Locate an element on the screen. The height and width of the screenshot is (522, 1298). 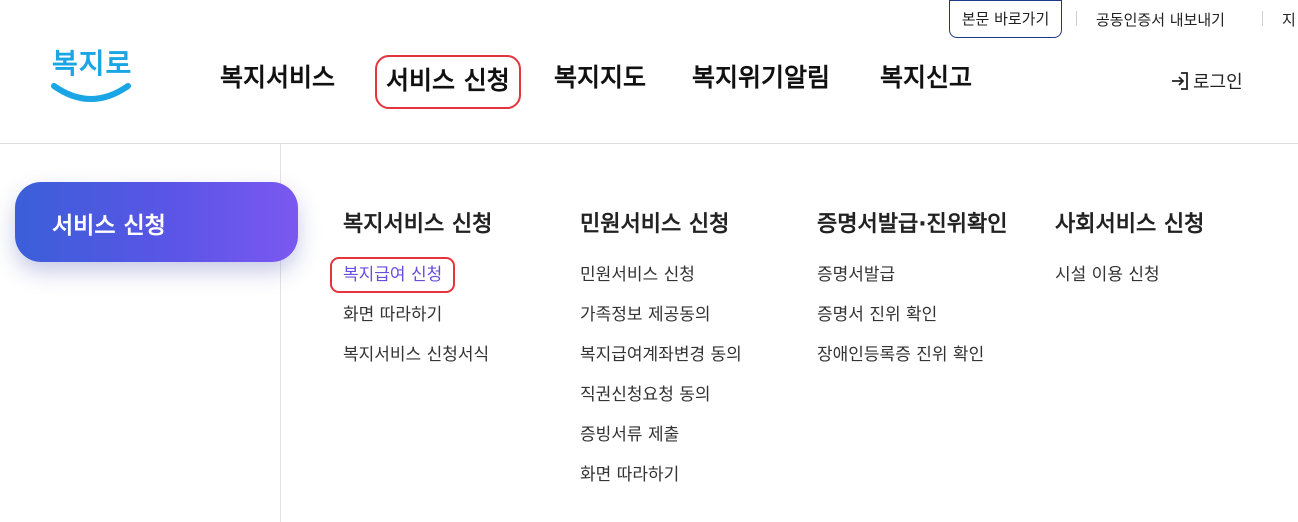
menu-column-title: 증명서발급·진위확인 is located at coordinates (912, 224).